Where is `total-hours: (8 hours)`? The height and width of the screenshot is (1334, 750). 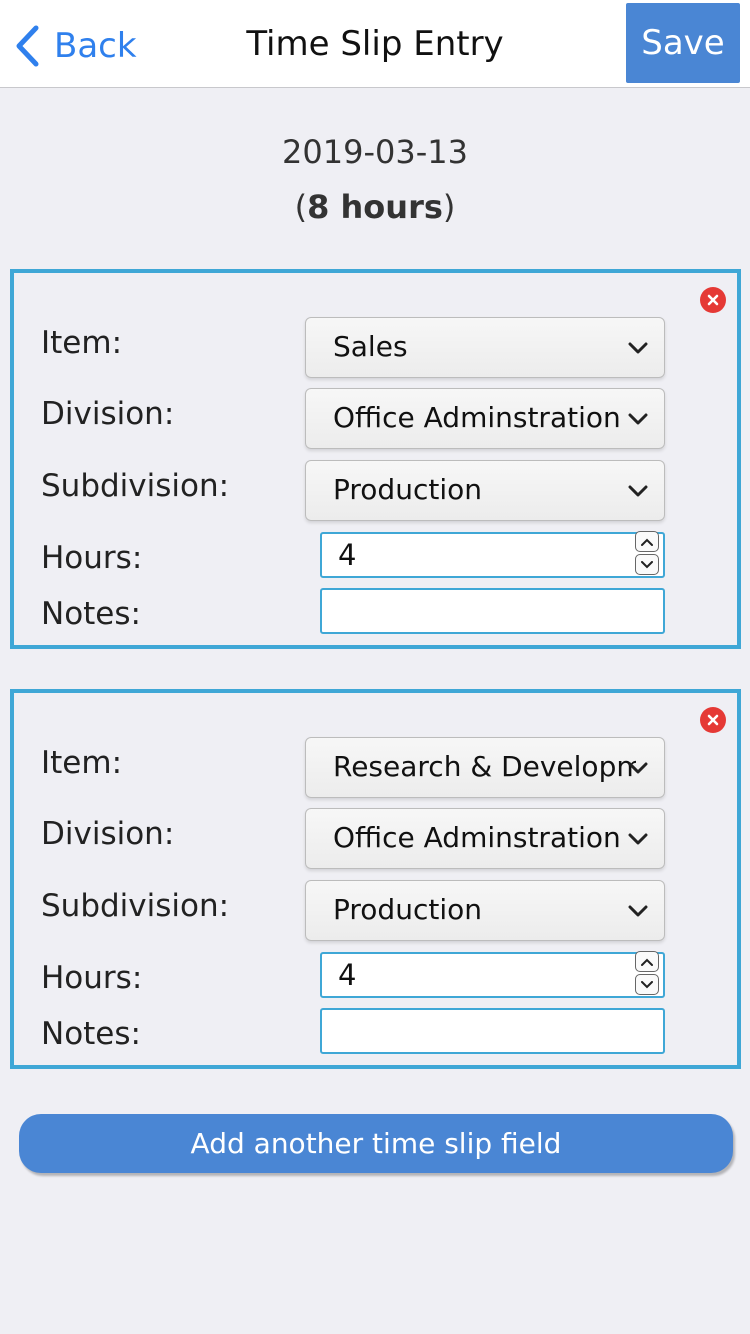 total-hours: (8 hours) is located at coordinates (375, 207).